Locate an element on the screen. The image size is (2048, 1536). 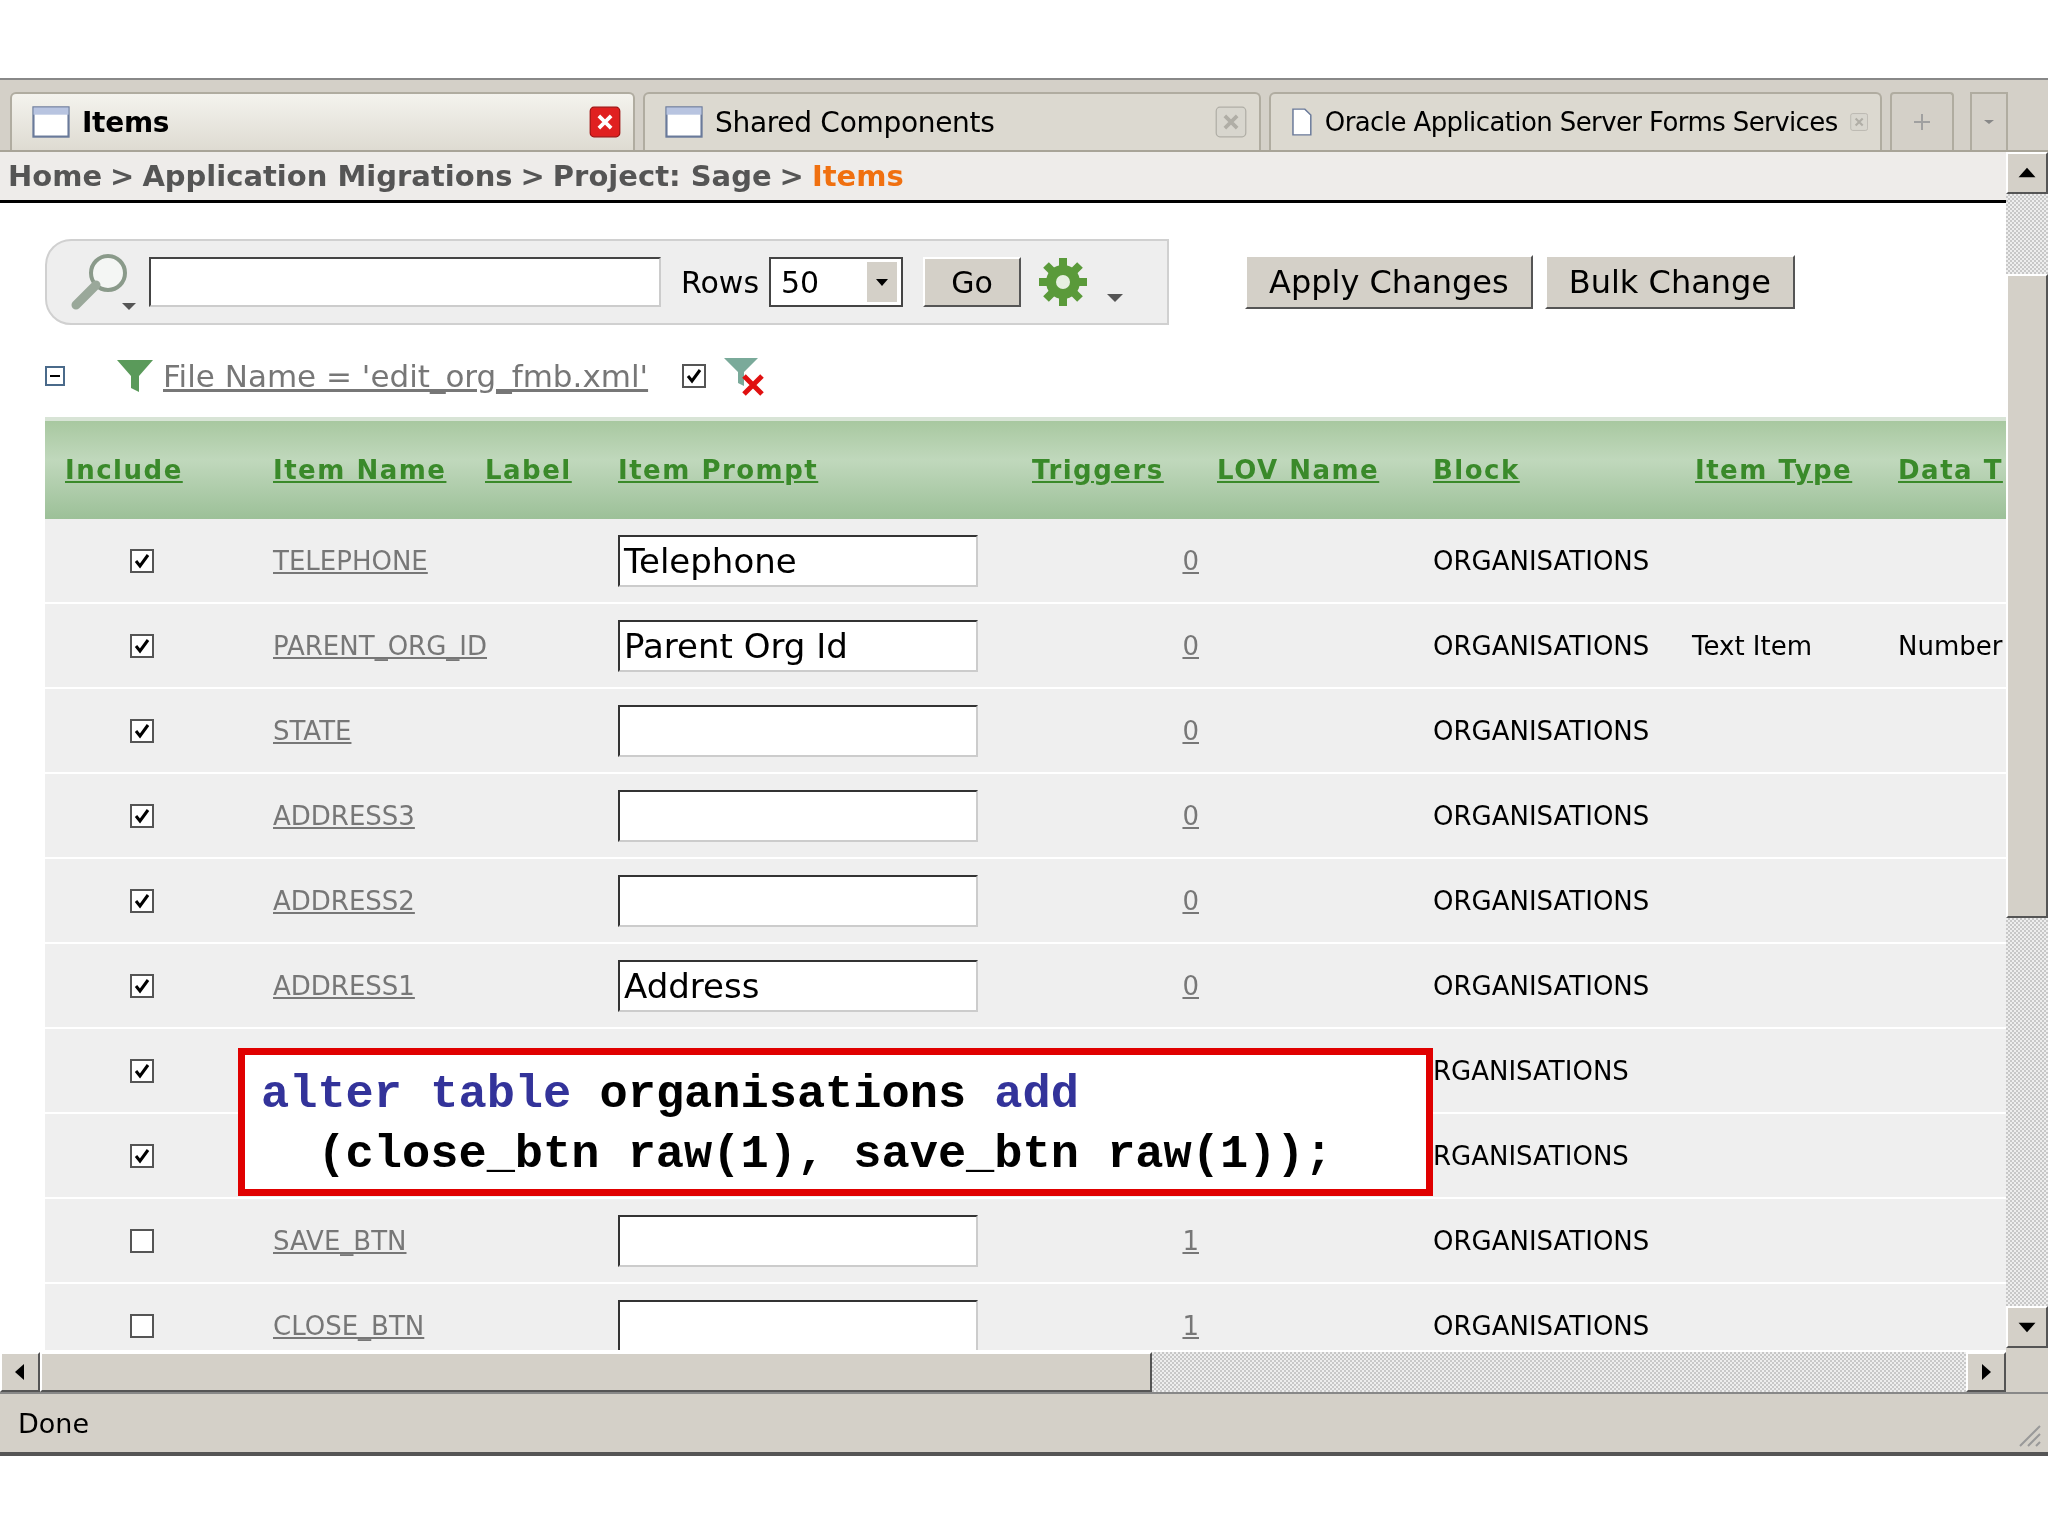
action-button: Apply Changes is located at coordinates (1389, 282).